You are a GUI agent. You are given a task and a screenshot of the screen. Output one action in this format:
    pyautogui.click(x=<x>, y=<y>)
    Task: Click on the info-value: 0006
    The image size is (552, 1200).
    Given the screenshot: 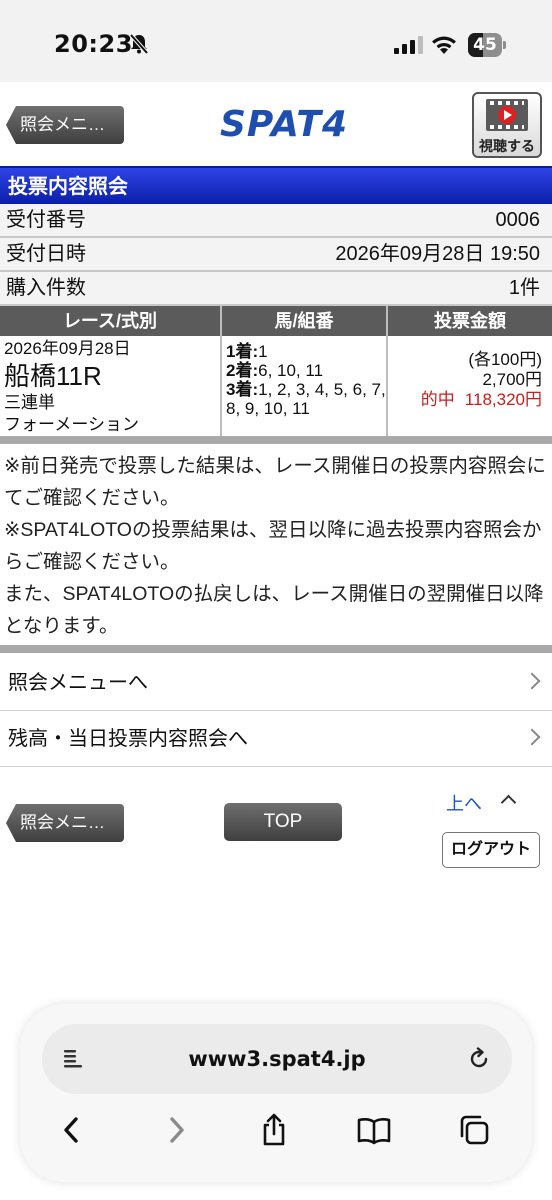 What is the action you would take?
    pyautogui.click(x=518, y=220)
    